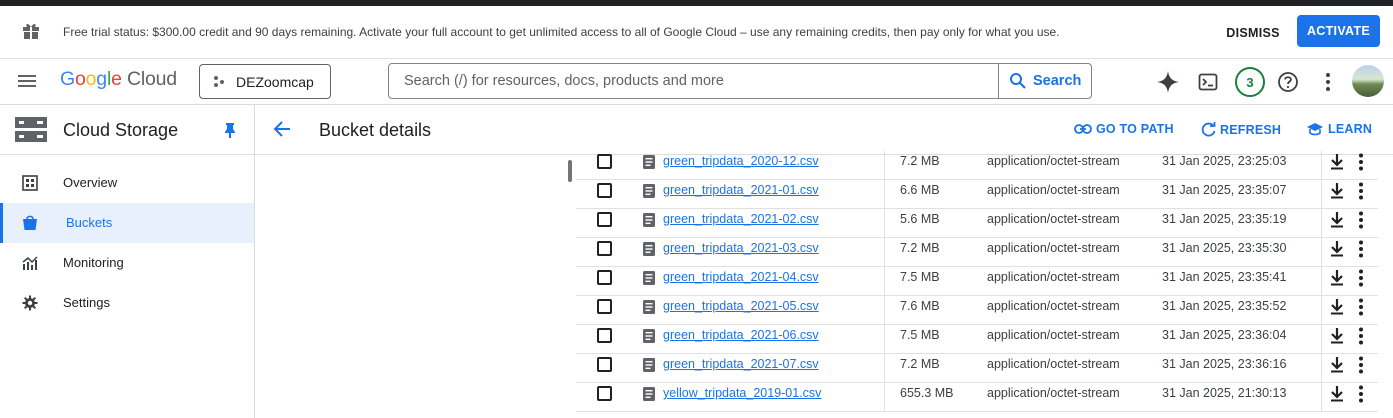 Image resolution: width=1393 pixels, height=418 pixels. Describe the element at coordinates (1083, 129) in the screenshot. I see `link-icon` at that location.